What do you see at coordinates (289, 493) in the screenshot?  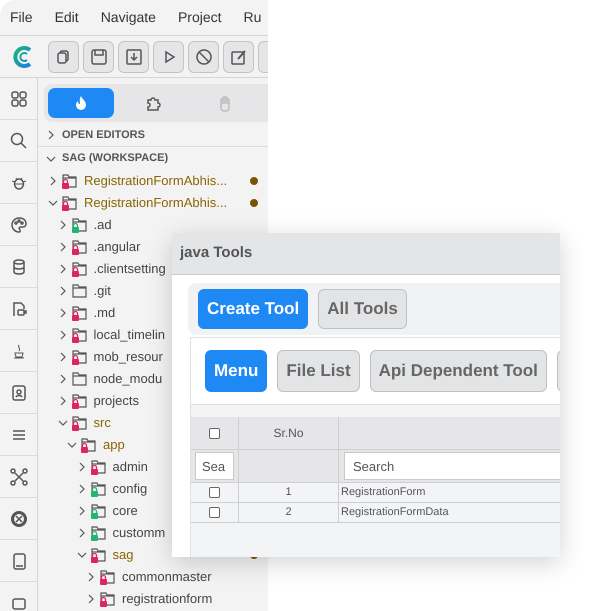 I see `table-cell: 1` at bounding box center [289, 493].